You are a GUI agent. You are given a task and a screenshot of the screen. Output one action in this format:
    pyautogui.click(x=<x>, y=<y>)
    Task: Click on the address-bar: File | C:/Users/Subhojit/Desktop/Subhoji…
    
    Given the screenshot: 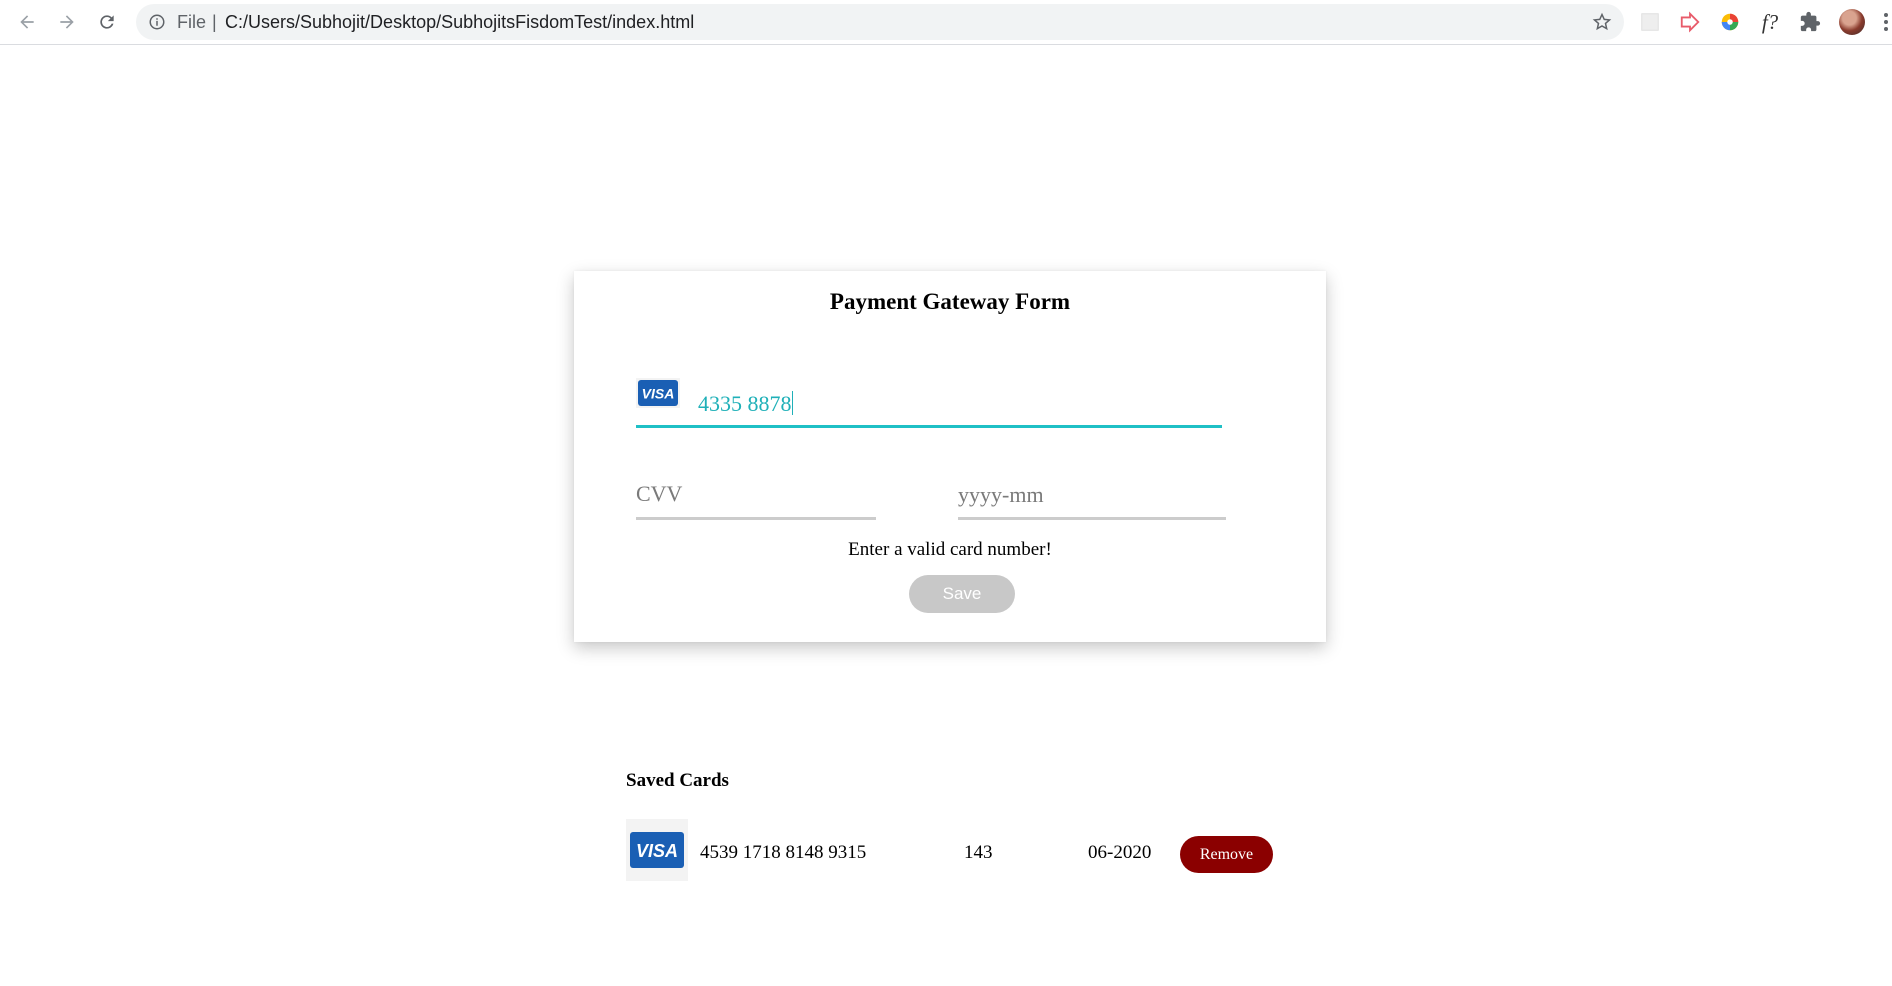 What is the action you would take?
    pyautogui.click(x=880, y=22)
    